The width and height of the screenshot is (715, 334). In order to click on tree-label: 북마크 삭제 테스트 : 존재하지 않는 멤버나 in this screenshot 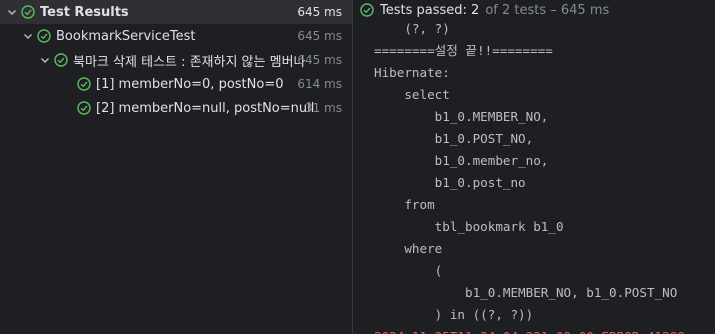, I will do `click(189, 62)`.